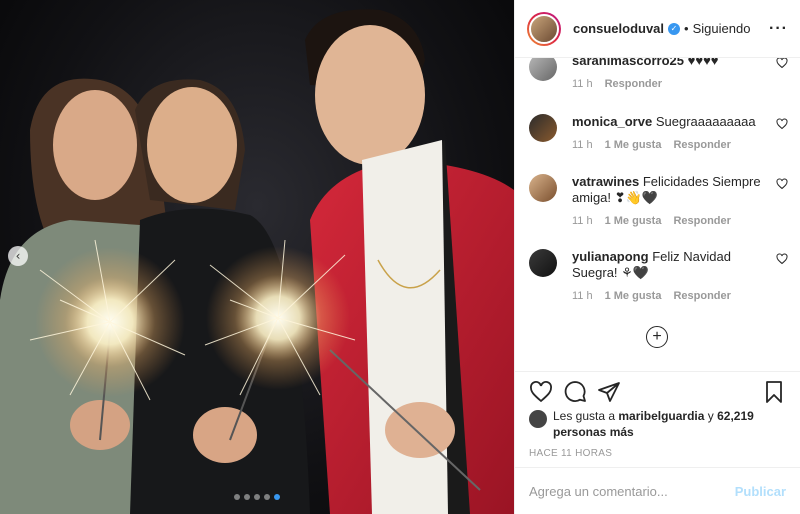 The image size is (800, 514). I want to click on liker-avatar, so click(538, 419).